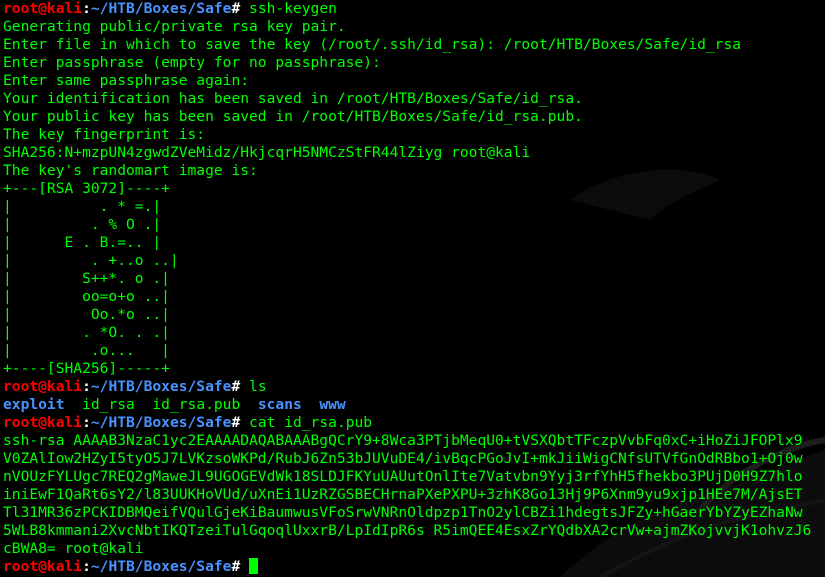  Describe the element at coordinates (311, 422) in the screenshot. I see `command-text: cat id_rsa.pub` at that location.